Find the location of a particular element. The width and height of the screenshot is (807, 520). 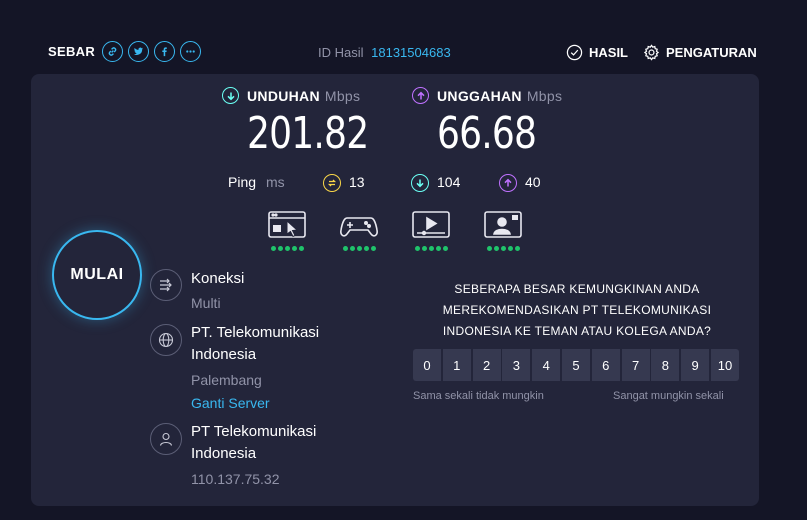

results-label: HASIL is located at coordinates (608, 52).